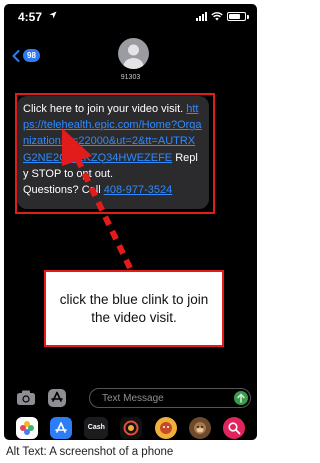 The width and height of the screenshot is (320, 463). Describe the element at coordinates (30, 17) in the screenshot. I see `status-time: 4:57` at that location.